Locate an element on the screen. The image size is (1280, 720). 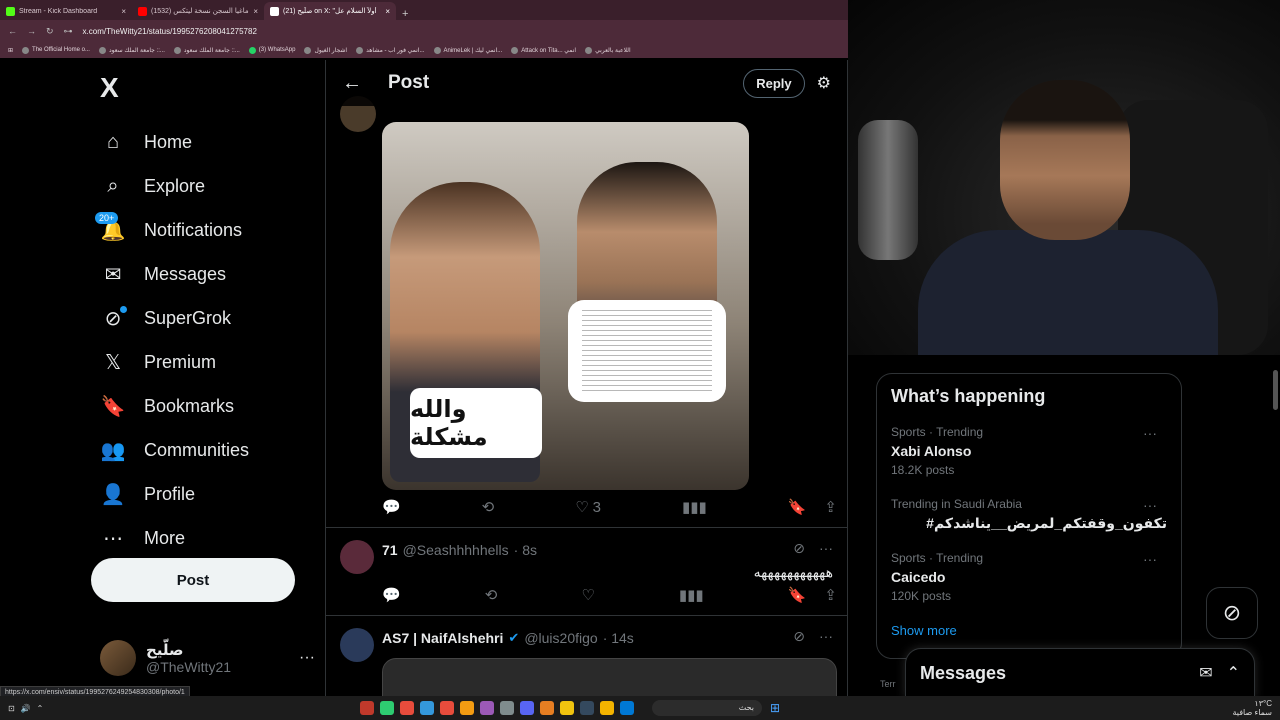
chrome-icon is located at coordinates (567, 708).